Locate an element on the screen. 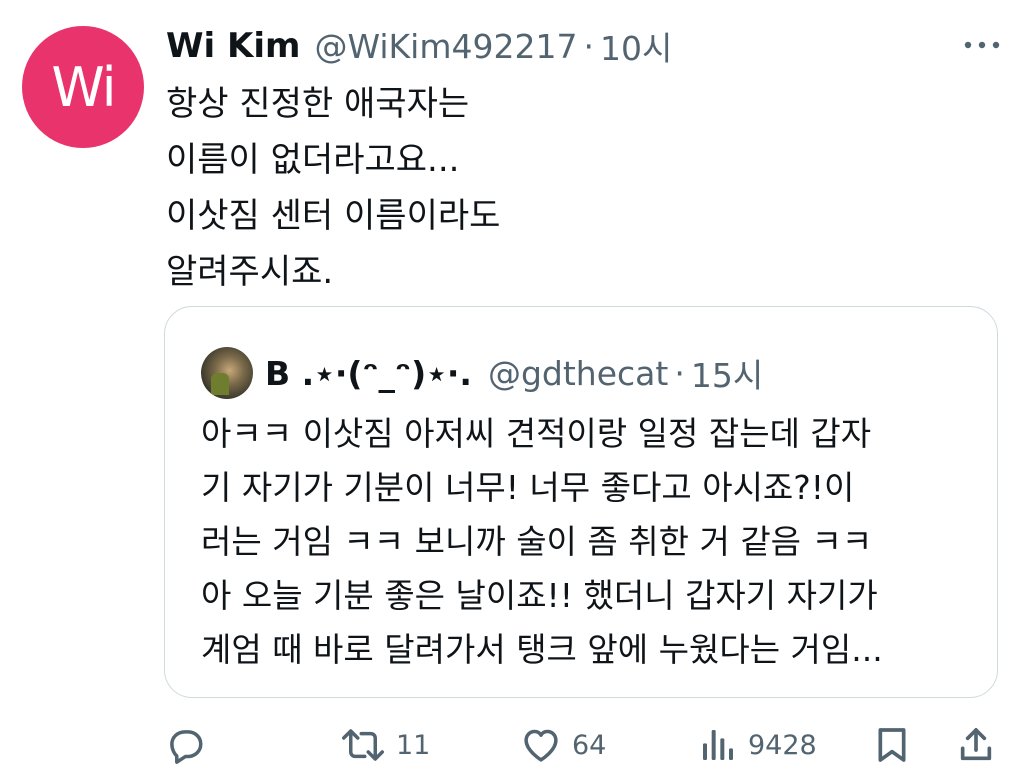 The height and width of the screenshot is (772, 1024). views-button: 9428 is located at coordinates (757, 745).